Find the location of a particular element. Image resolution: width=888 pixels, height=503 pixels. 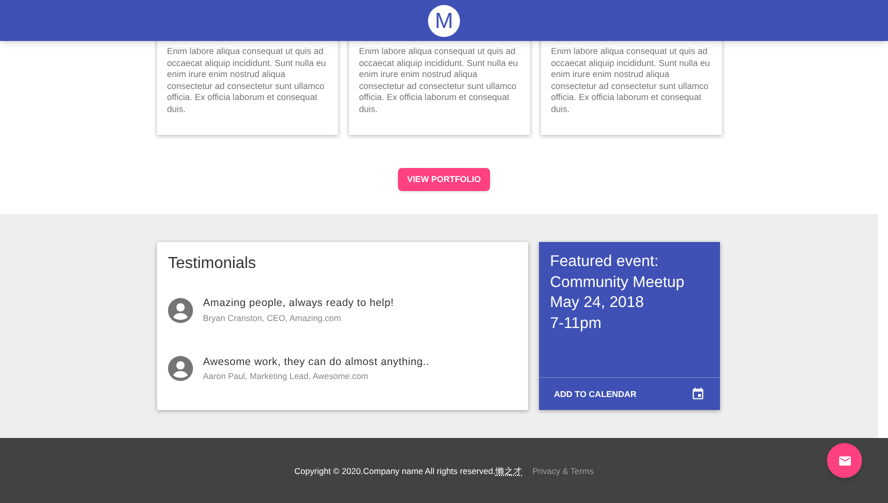

event-text: Community Meetup is located at coordinates (618, 282).